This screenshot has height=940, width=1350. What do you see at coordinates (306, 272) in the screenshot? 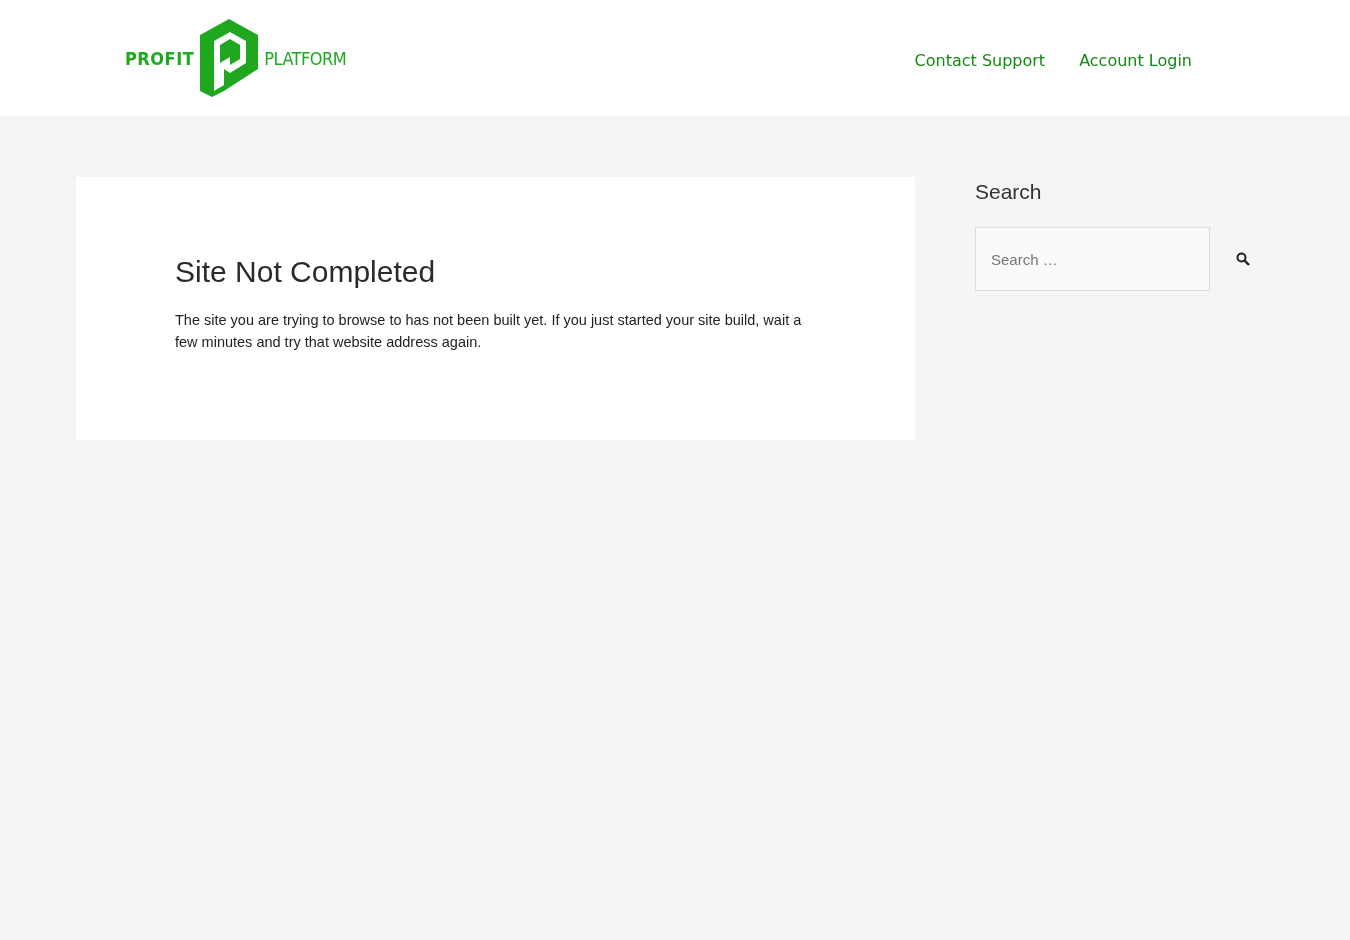
I see `page-title: Site Not Completed` at bounding box center [306, 272].